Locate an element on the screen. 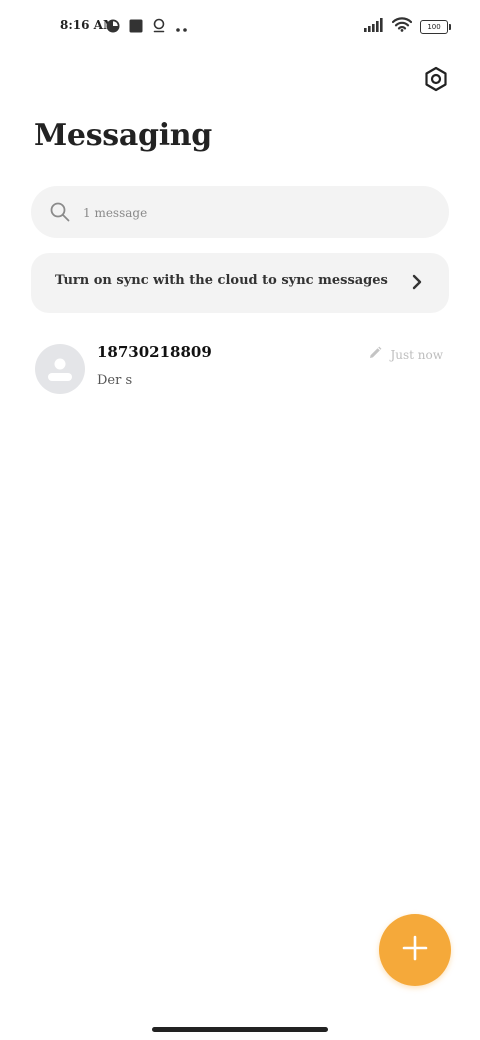 This screenshot has width=480, height=1040. settings-hexagon-icon is located at coordinates (436, 81).